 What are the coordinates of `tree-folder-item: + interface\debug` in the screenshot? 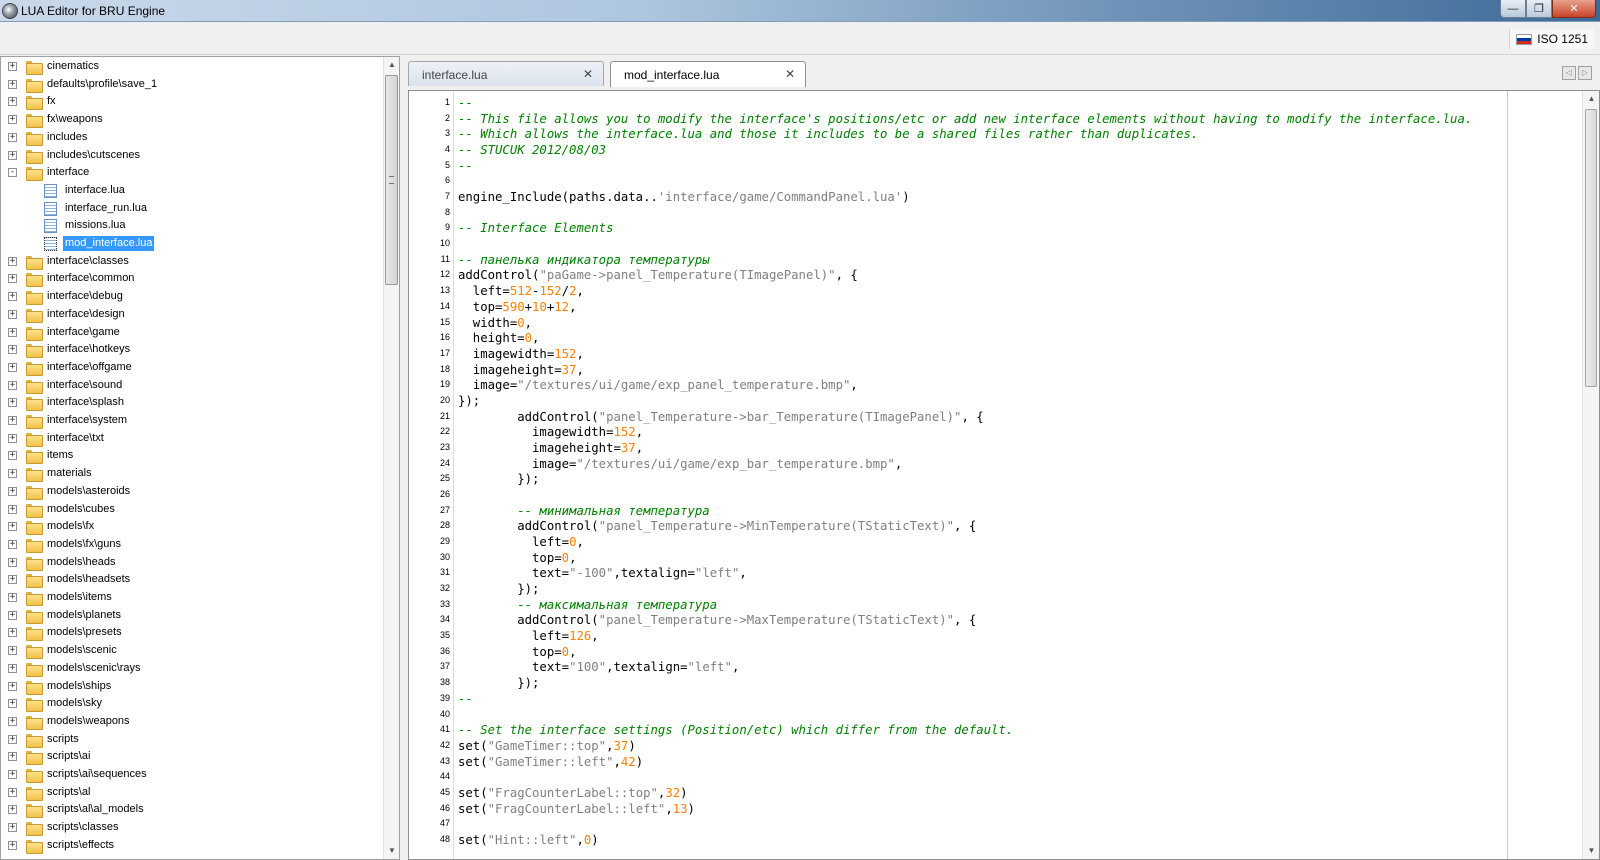 It's located at (193, 297).